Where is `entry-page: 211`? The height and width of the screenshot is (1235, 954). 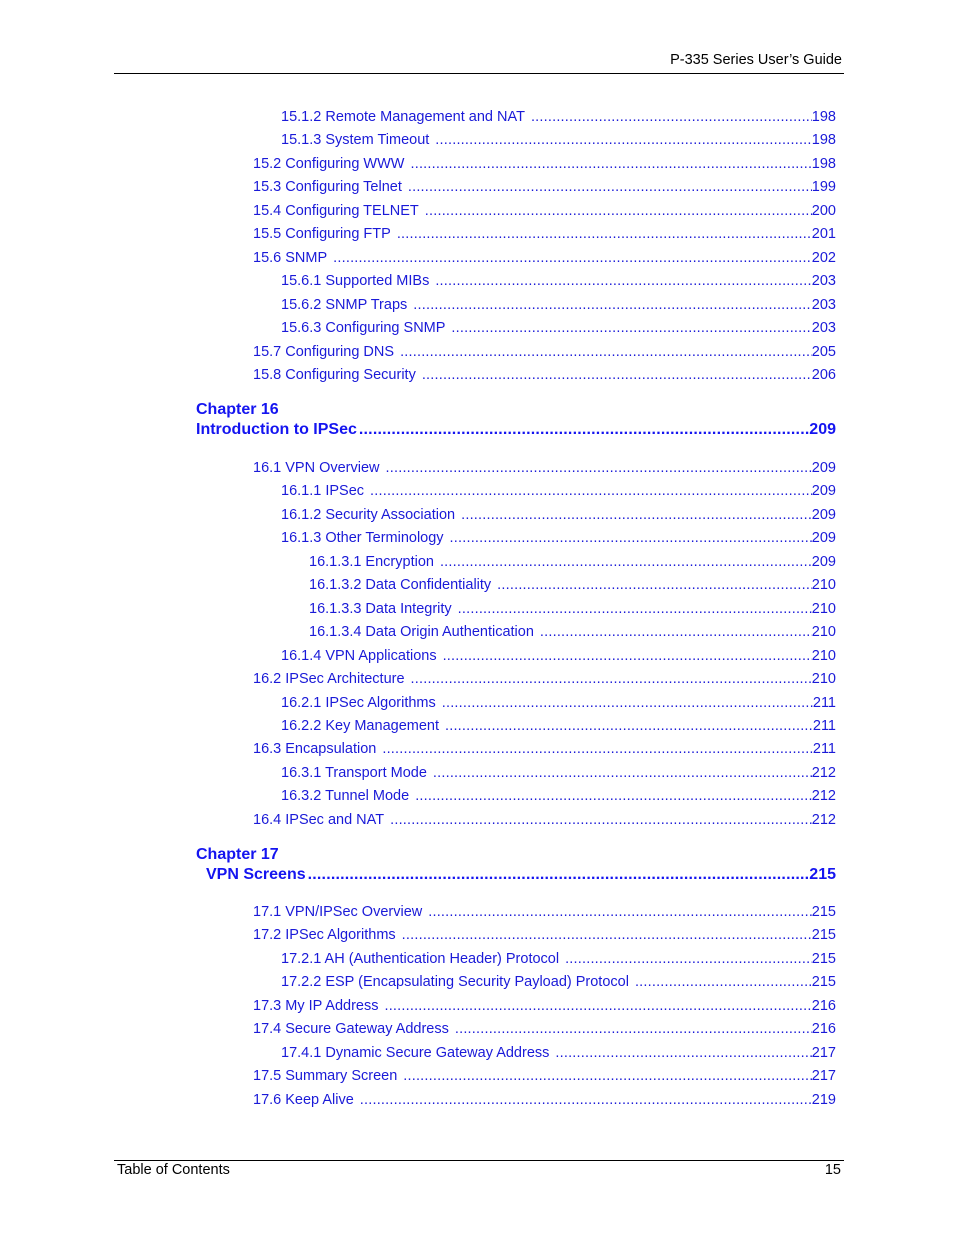
entry-page: 211 is located at coordinates (824, 702).